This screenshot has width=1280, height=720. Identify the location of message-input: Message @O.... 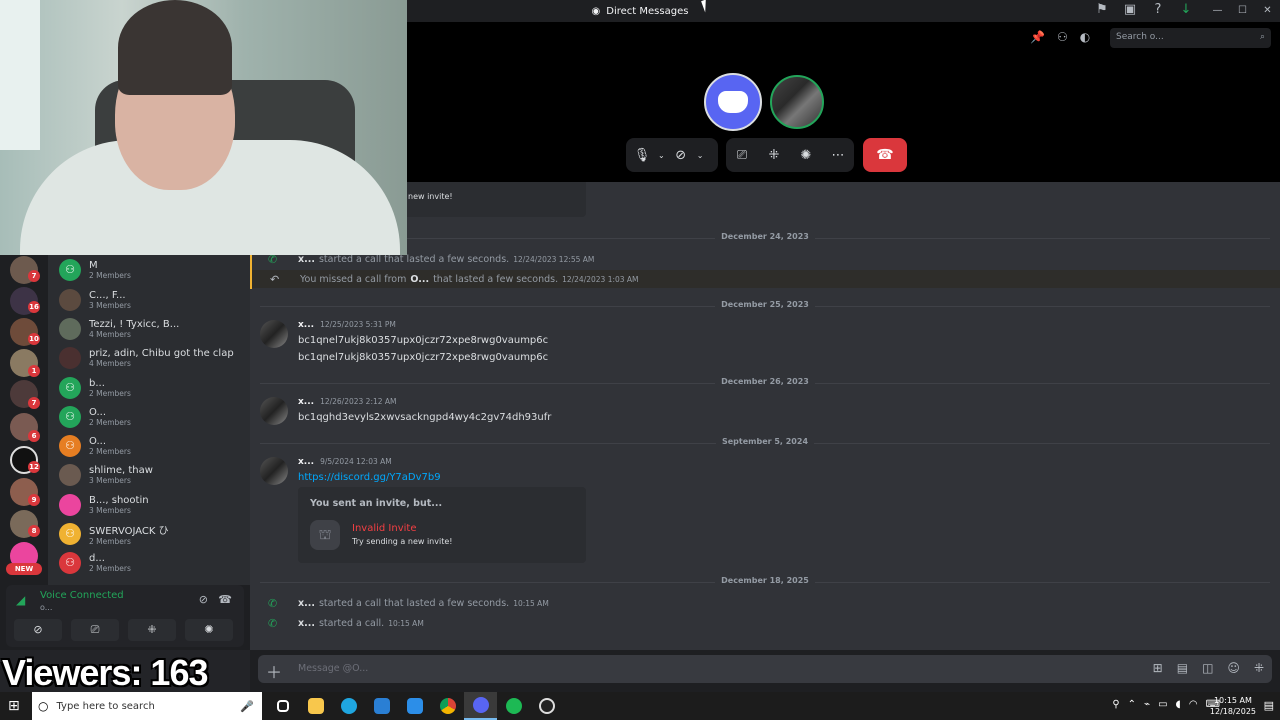
(333, 668).